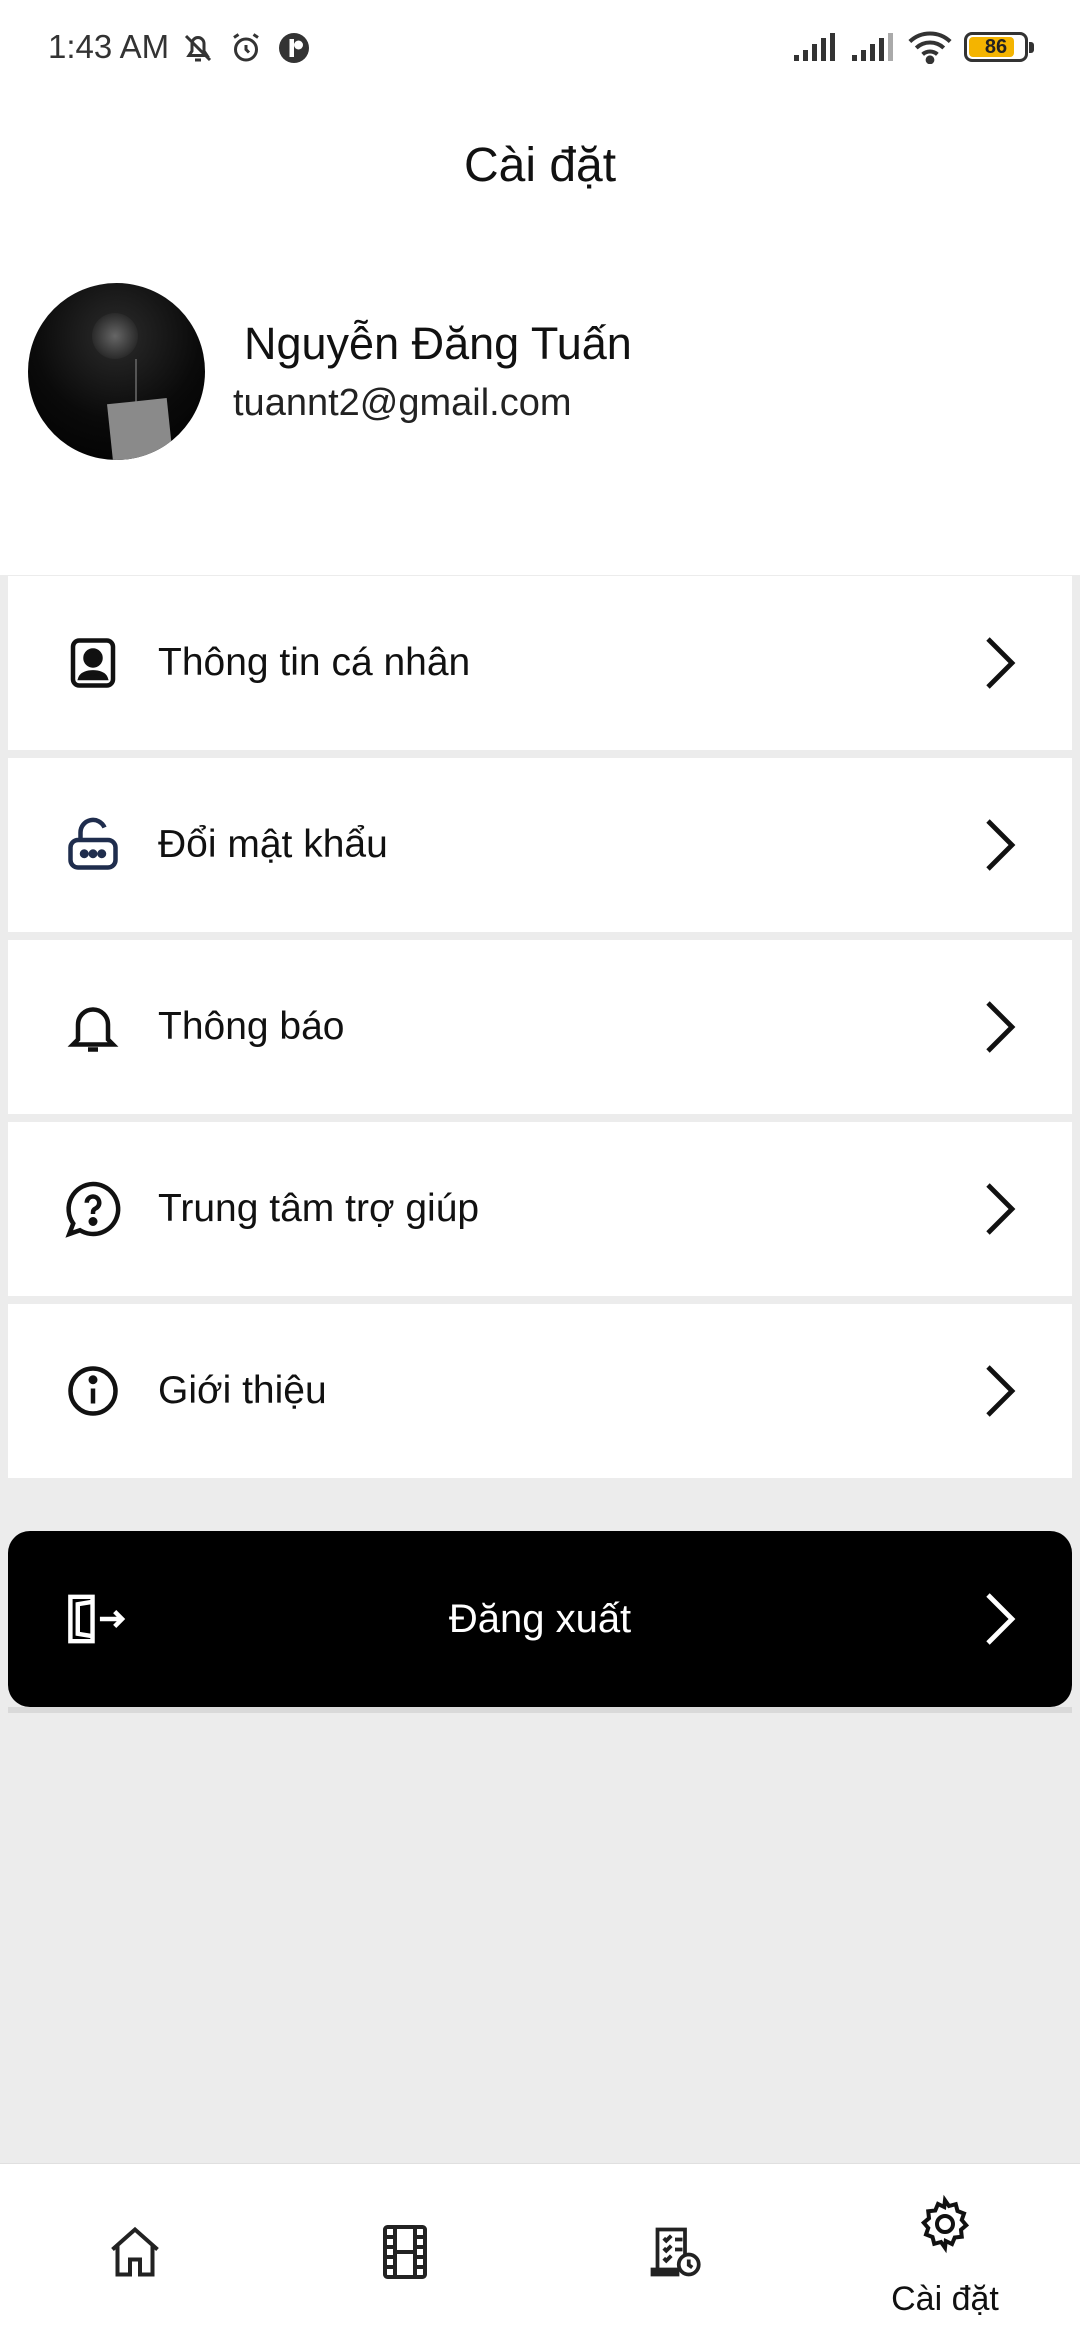 The image size is (1080, 2340). What do you see at coordinates (251, 1026) in the screenshot?
I see `menu-item-label: Thông báo` at bounding box center [251, 1026].